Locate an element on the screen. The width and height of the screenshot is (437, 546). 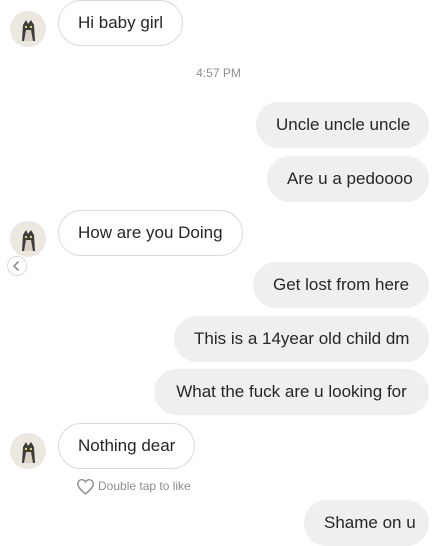
message-bubble-incoming: Hi baby girl is located at coordinates (121, 23).